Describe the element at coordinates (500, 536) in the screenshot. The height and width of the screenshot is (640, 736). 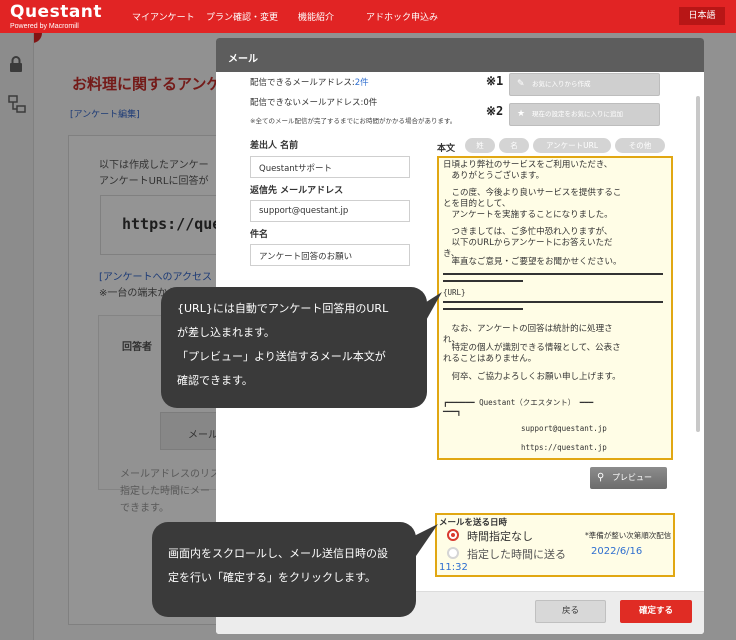
I see `no-time-label: 時間指定なし` at that location.